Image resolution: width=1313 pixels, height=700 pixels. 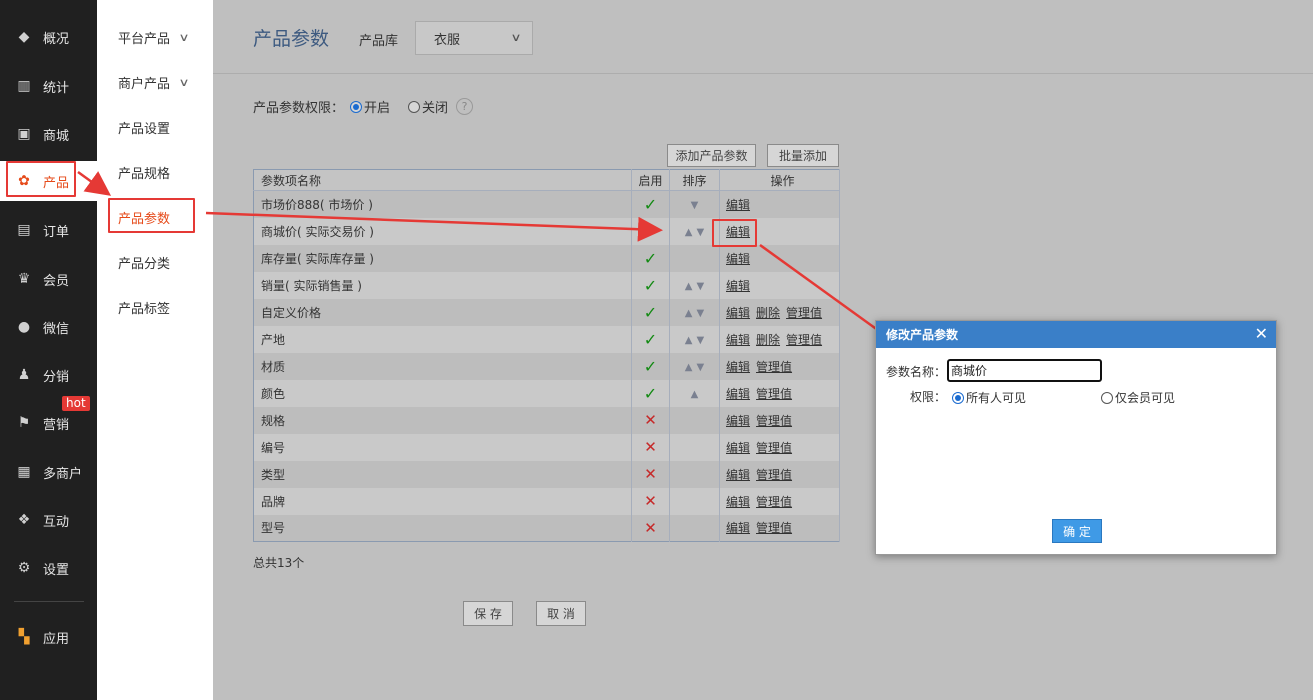 What do you see at coordinates (184, 37) in the screenshot?
I see `chevron-down-icon: ∨` at bounding box center [184, 37].